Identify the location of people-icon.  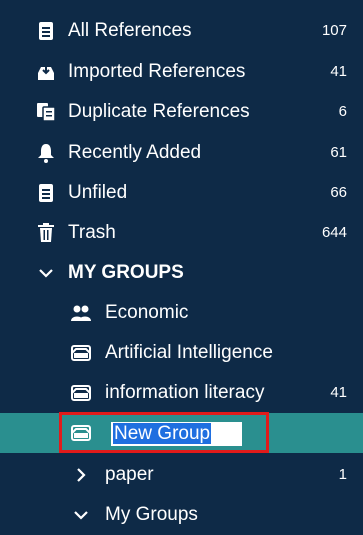
(81, 313).